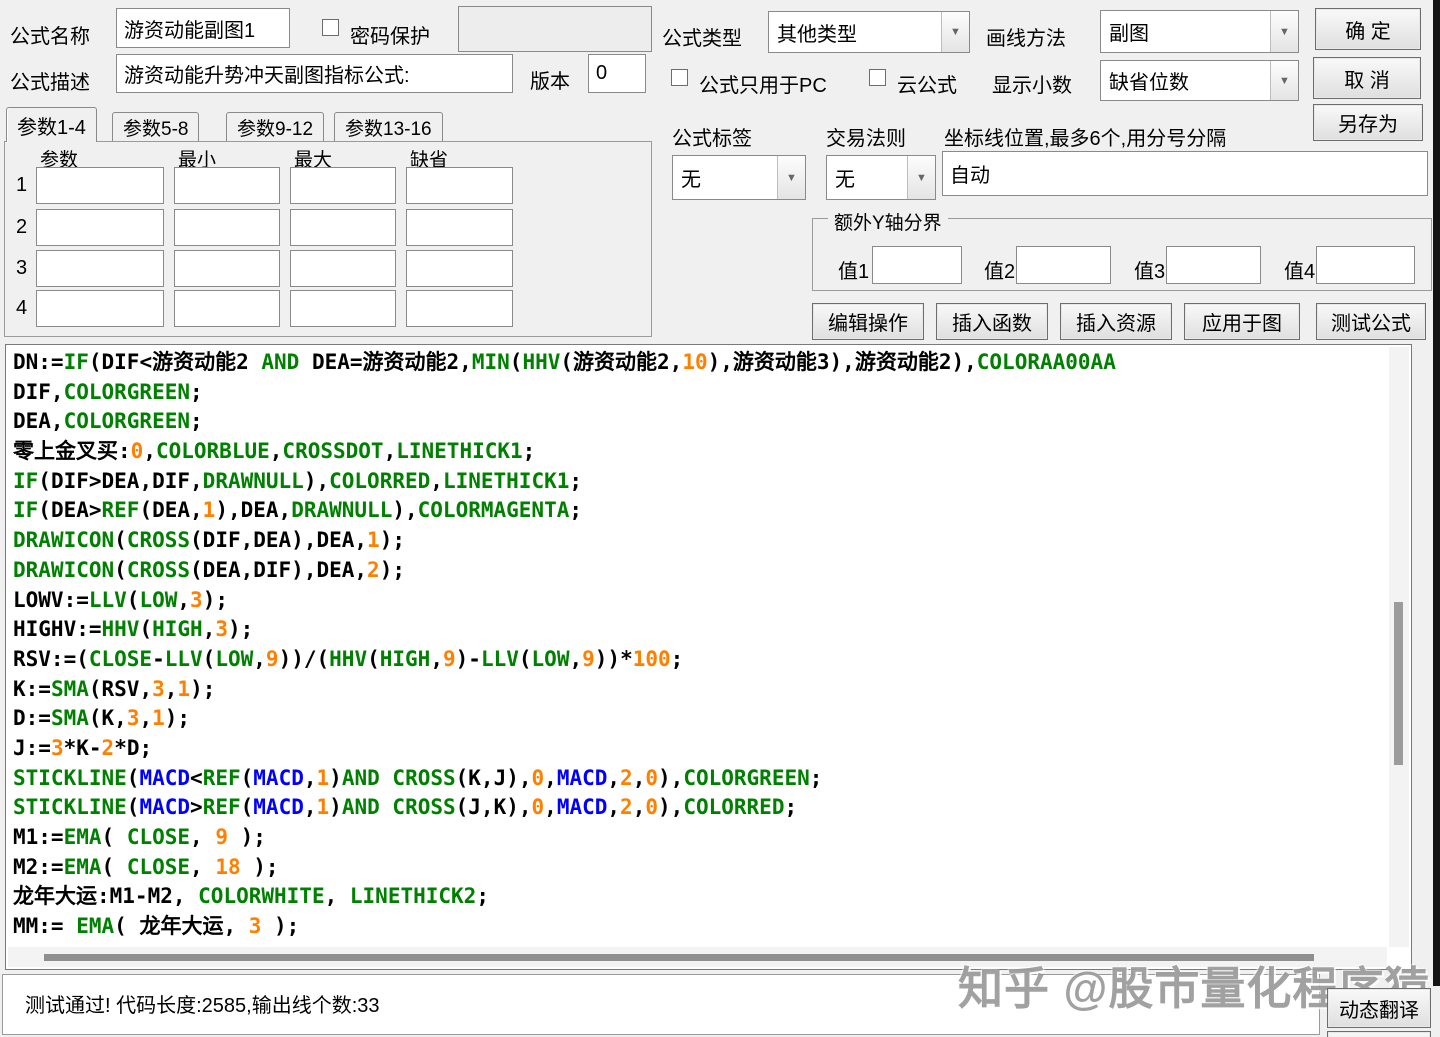  What do you see at coordinates (227, 308) in the screenshot?
I see `param-input-r4c2` at bounding box center [227, 308].